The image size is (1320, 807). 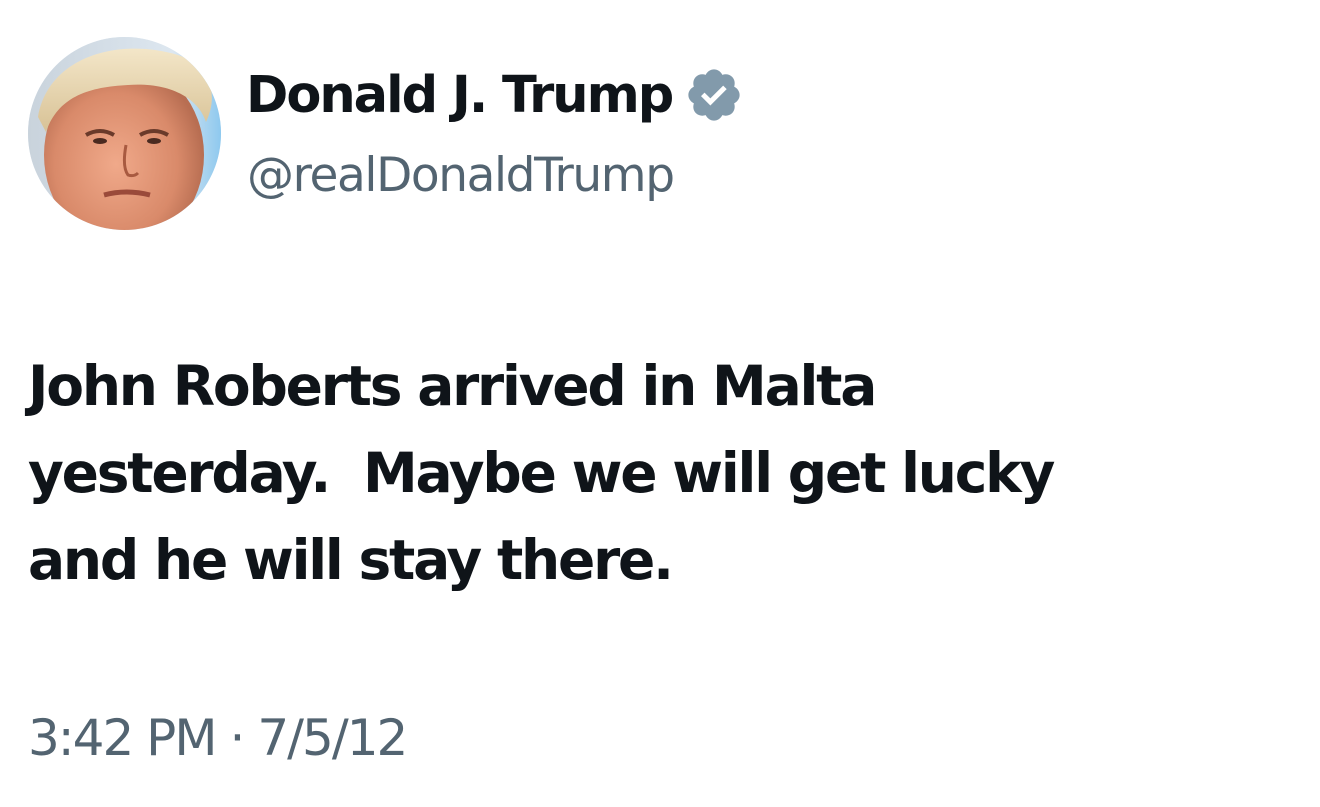 I want to click on profile-photo, so click(x=124, y=133).